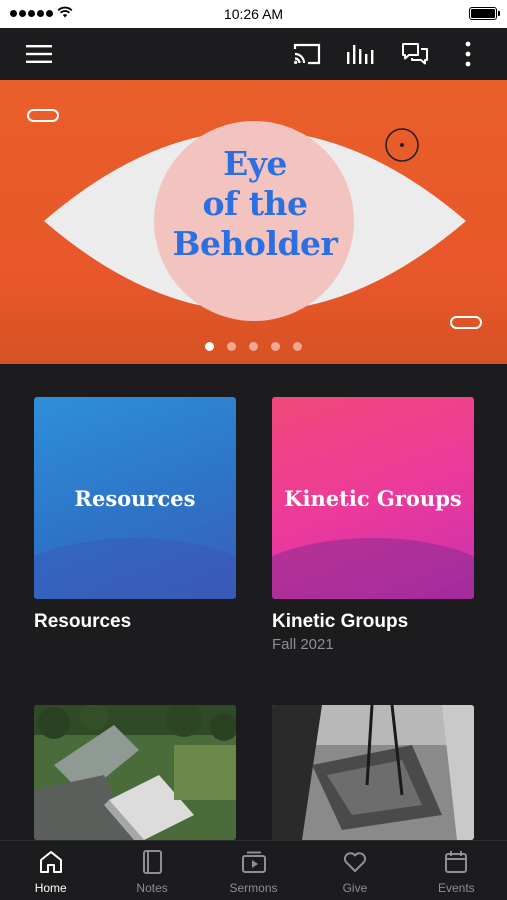 Image resolution: width=507 pixels, height=900 pixels. I want to click on card-image: Resources, so click(135, 498).